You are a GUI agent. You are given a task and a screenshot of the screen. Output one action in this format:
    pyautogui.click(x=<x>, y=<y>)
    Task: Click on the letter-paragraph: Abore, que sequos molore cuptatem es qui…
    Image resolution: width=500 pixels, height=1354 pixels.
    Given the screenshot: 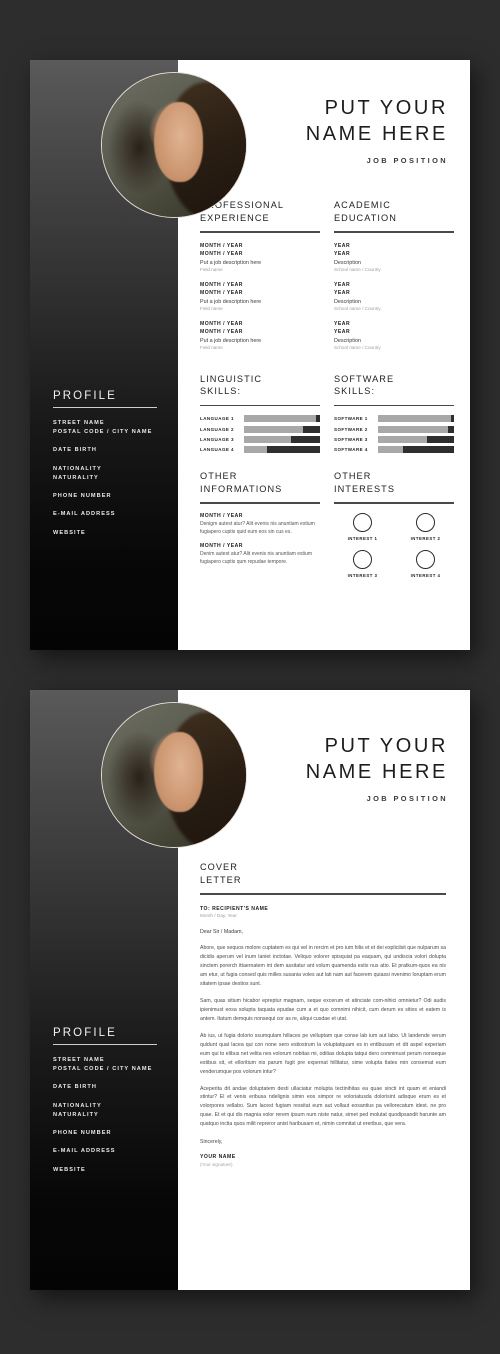 What is the action you would take?
    pyautogui.click(x=323, y=966)
    